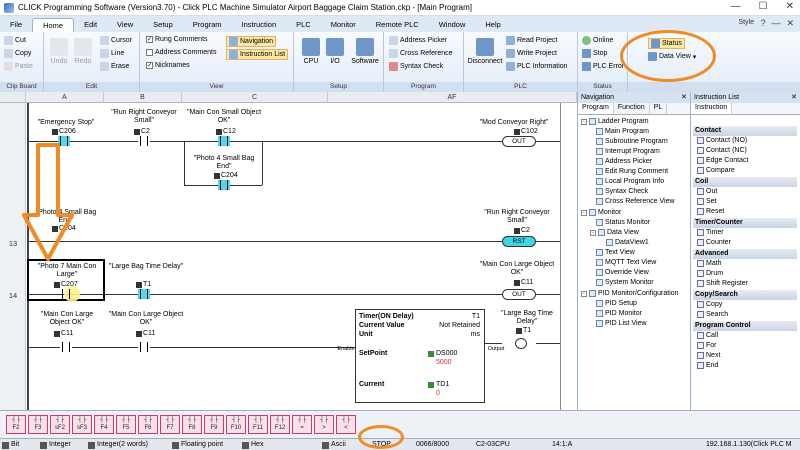  Describe the element at coordinates (709, 304) in the screenshot. I see `instruction-item: Copy` at that location.